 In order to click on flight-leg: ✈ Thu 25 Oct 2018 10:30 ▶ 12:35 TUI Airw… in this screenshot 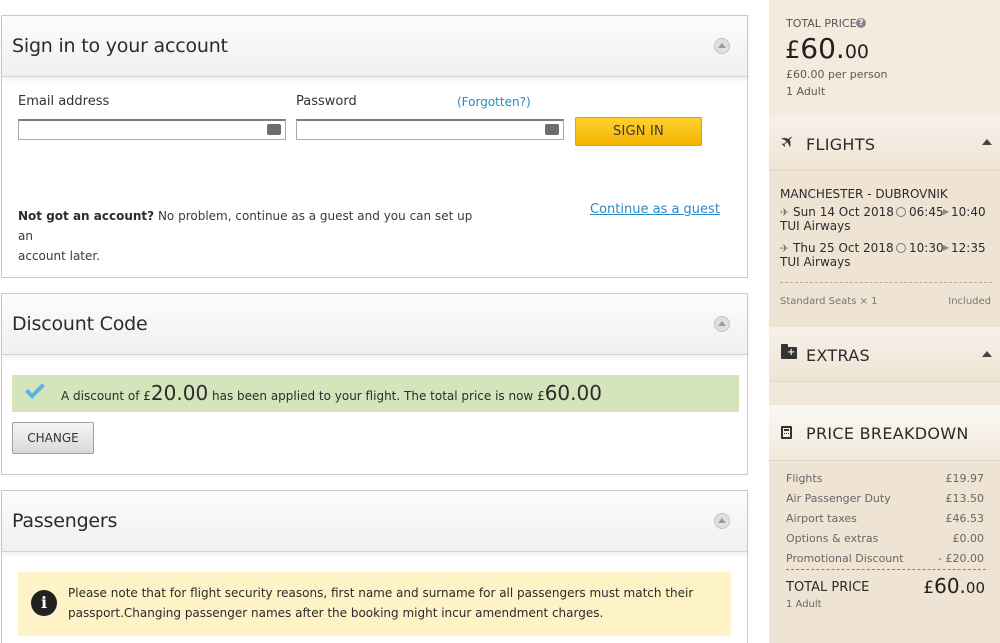, I will do `click(883, 255)`.